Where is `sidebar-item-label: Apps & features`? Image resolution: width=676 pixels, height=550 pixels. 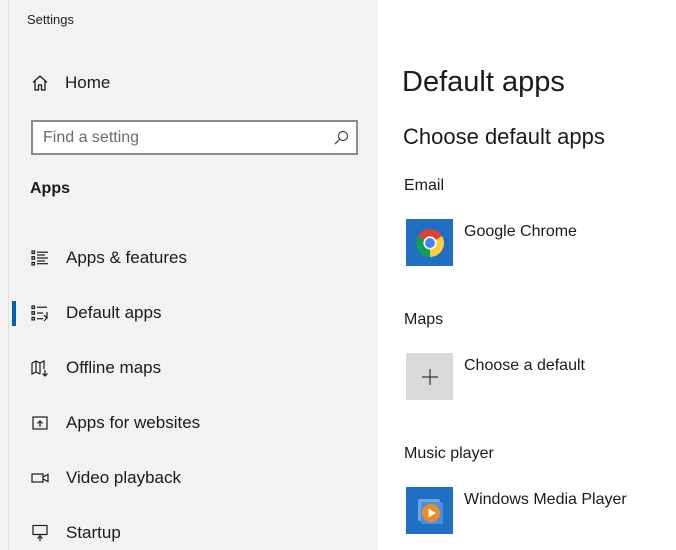
sidebar-item-label: Apps & features is located at coordinates (126, 257).